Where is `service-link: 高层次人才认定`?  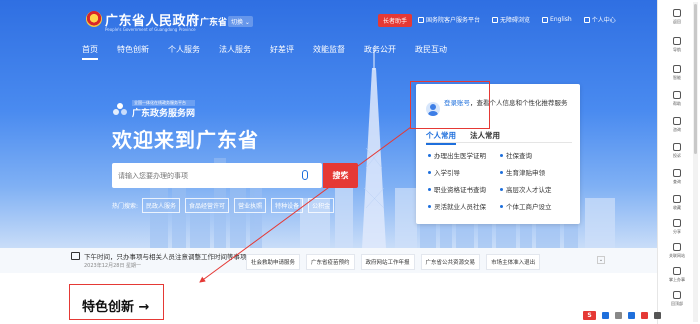
service-link: 高层次人才认定 is located at coordinates (536, 189).